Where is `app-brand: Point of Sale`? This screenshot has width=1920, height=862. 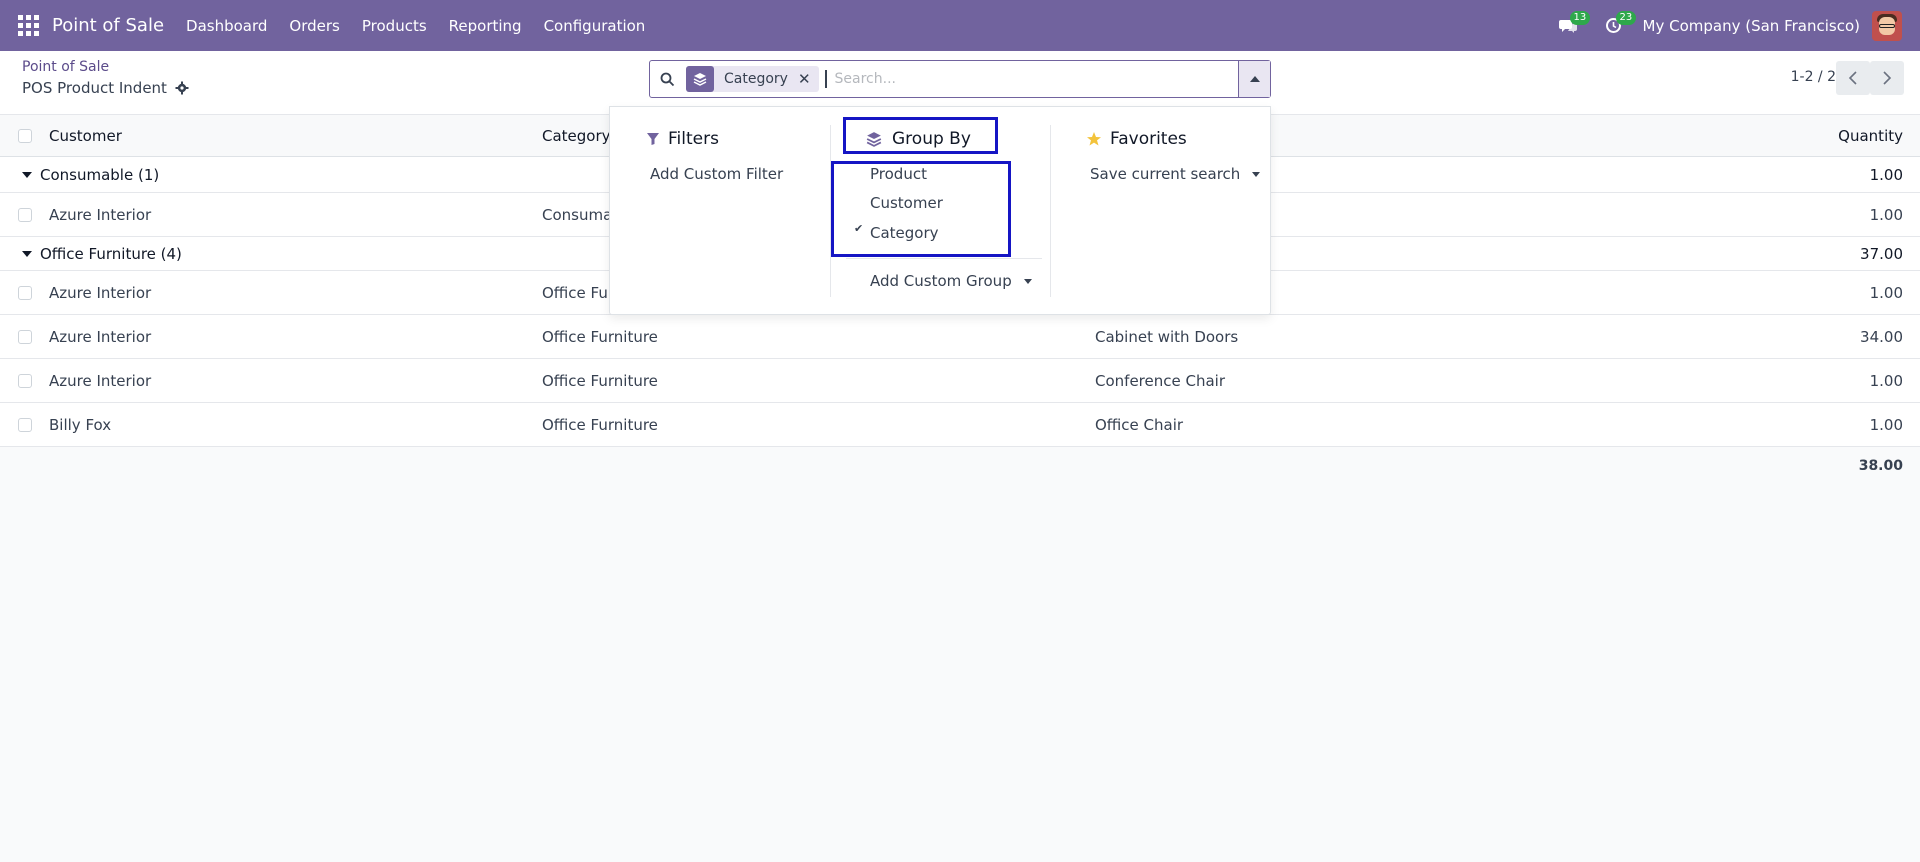
app-brand: Point of Sale is located at coordinates (108, 25).